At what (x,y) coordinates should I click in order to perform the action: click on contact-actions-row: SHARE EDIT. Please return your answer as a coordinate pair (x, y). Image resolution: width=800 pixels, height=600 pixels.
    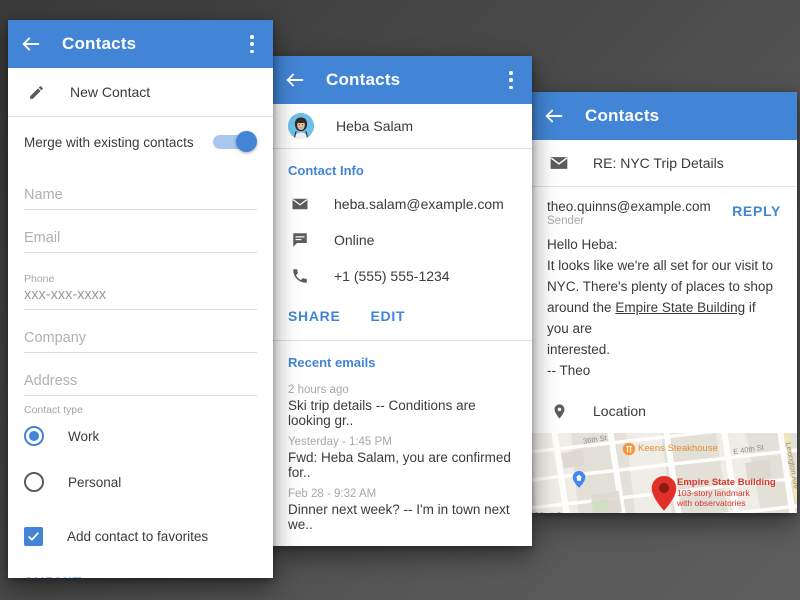
    Looking at the image, I should click on (402, 317).